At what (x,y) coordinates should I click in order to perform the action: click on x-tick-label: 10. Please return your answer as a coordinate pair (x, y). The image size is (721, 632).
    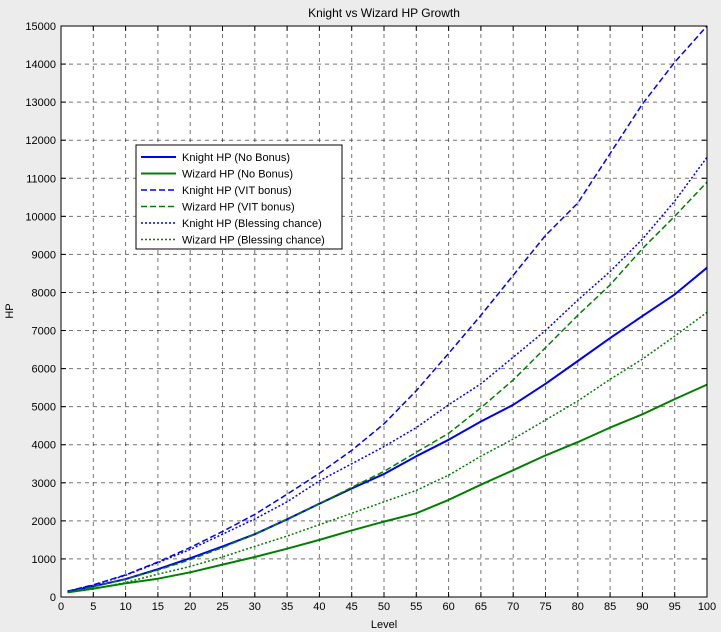
    Looking at the image, I should click on (125, 607).